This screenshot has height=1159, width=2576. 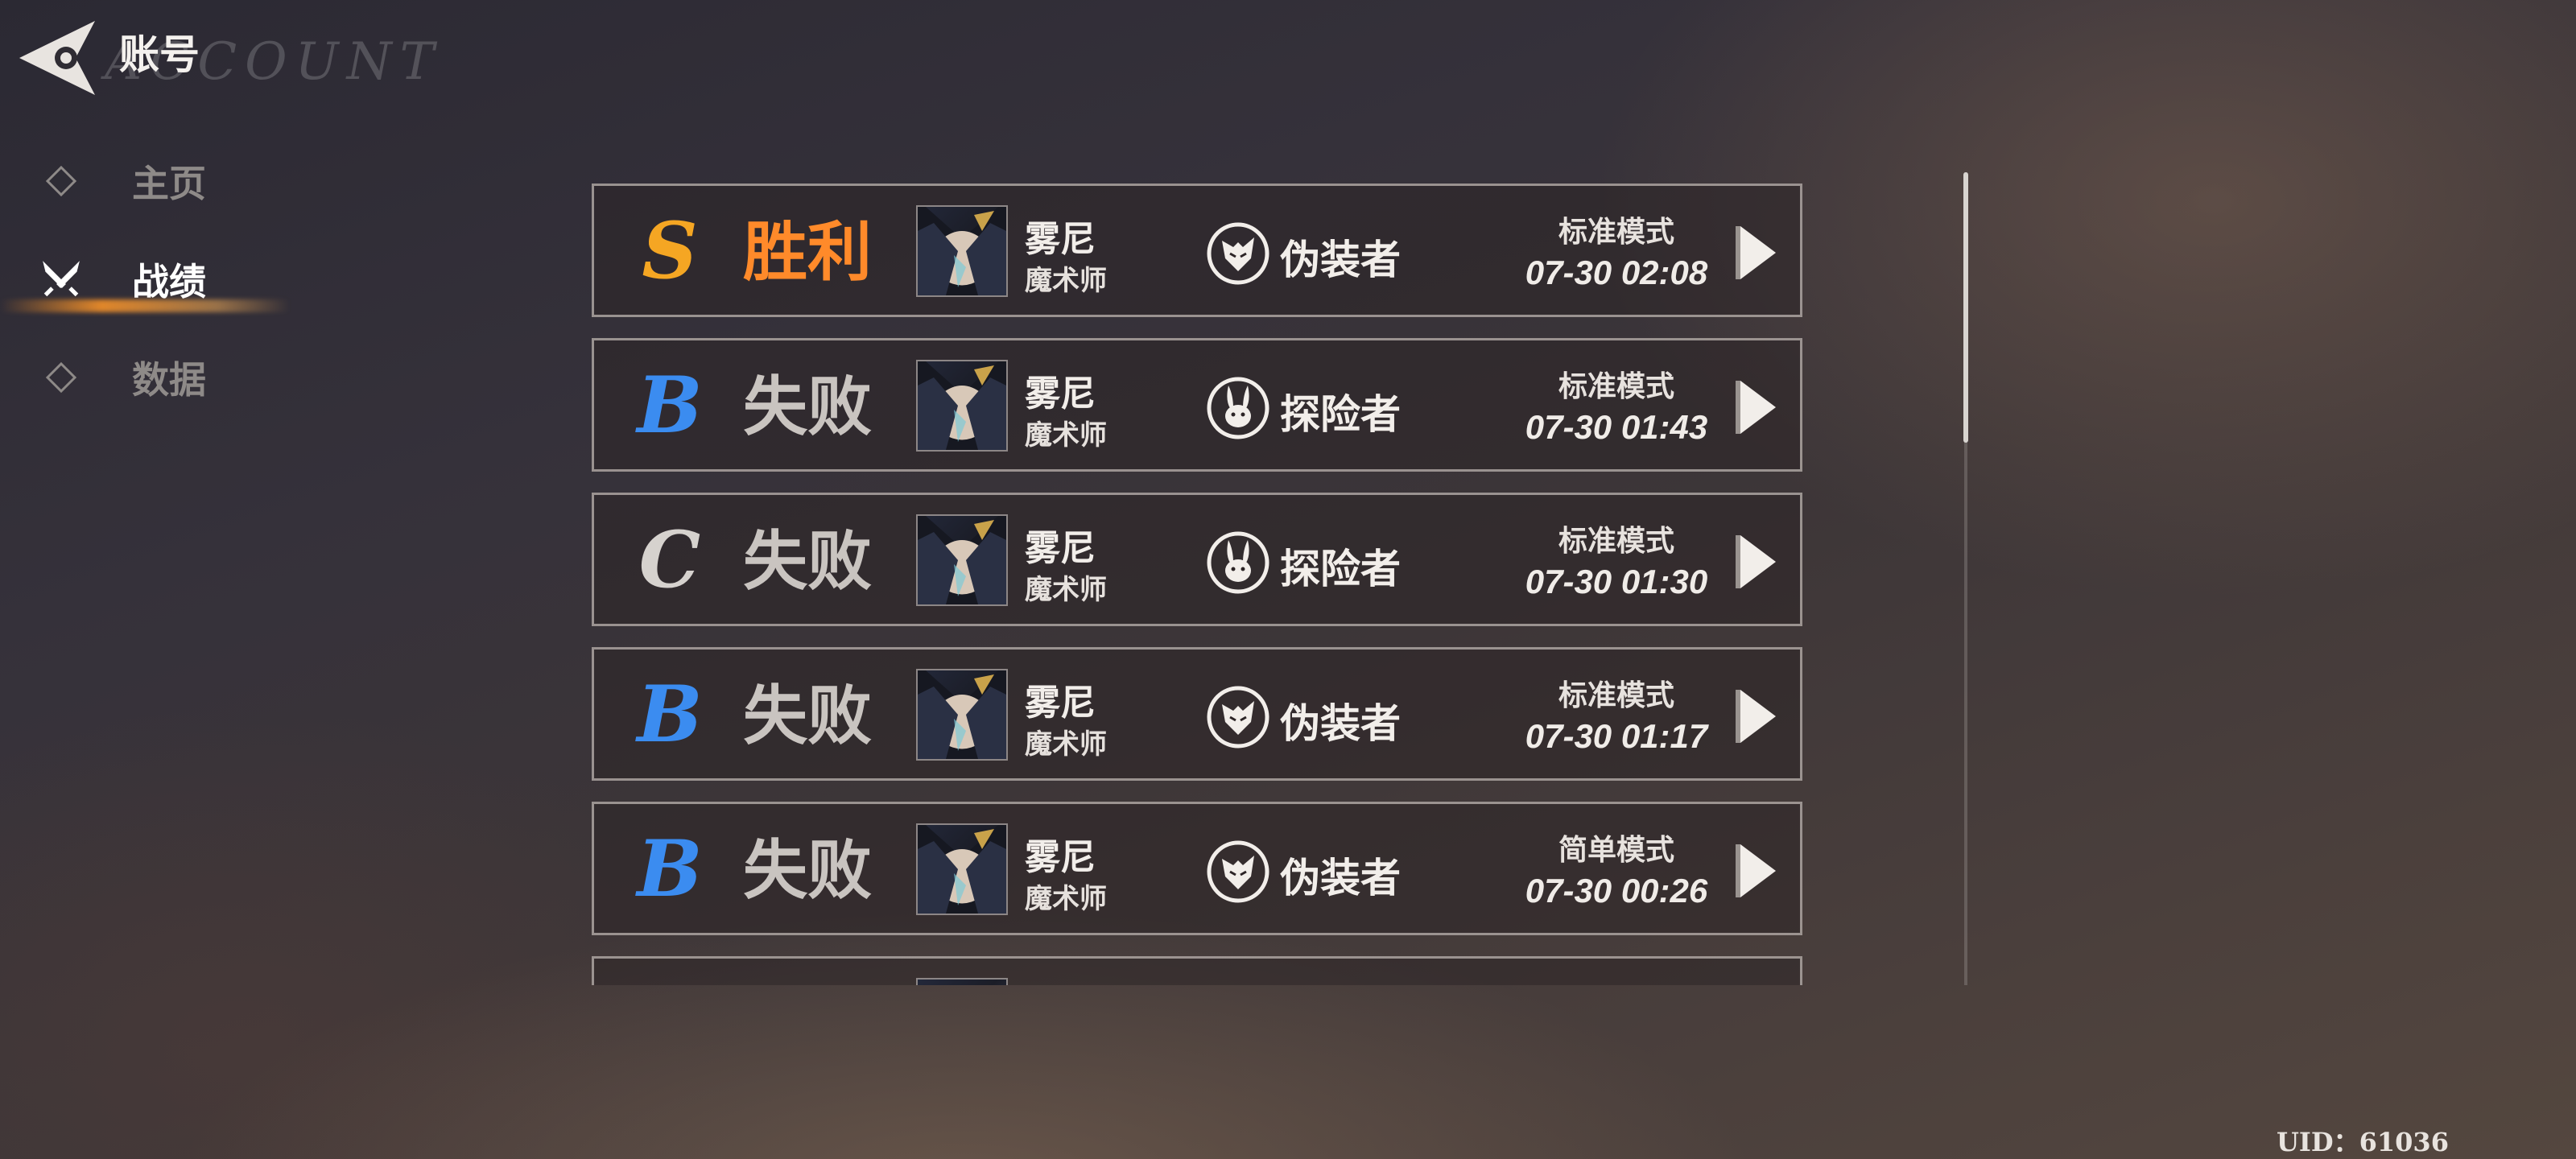 I want to click on svg-text: S, so click(x=669, y=252).